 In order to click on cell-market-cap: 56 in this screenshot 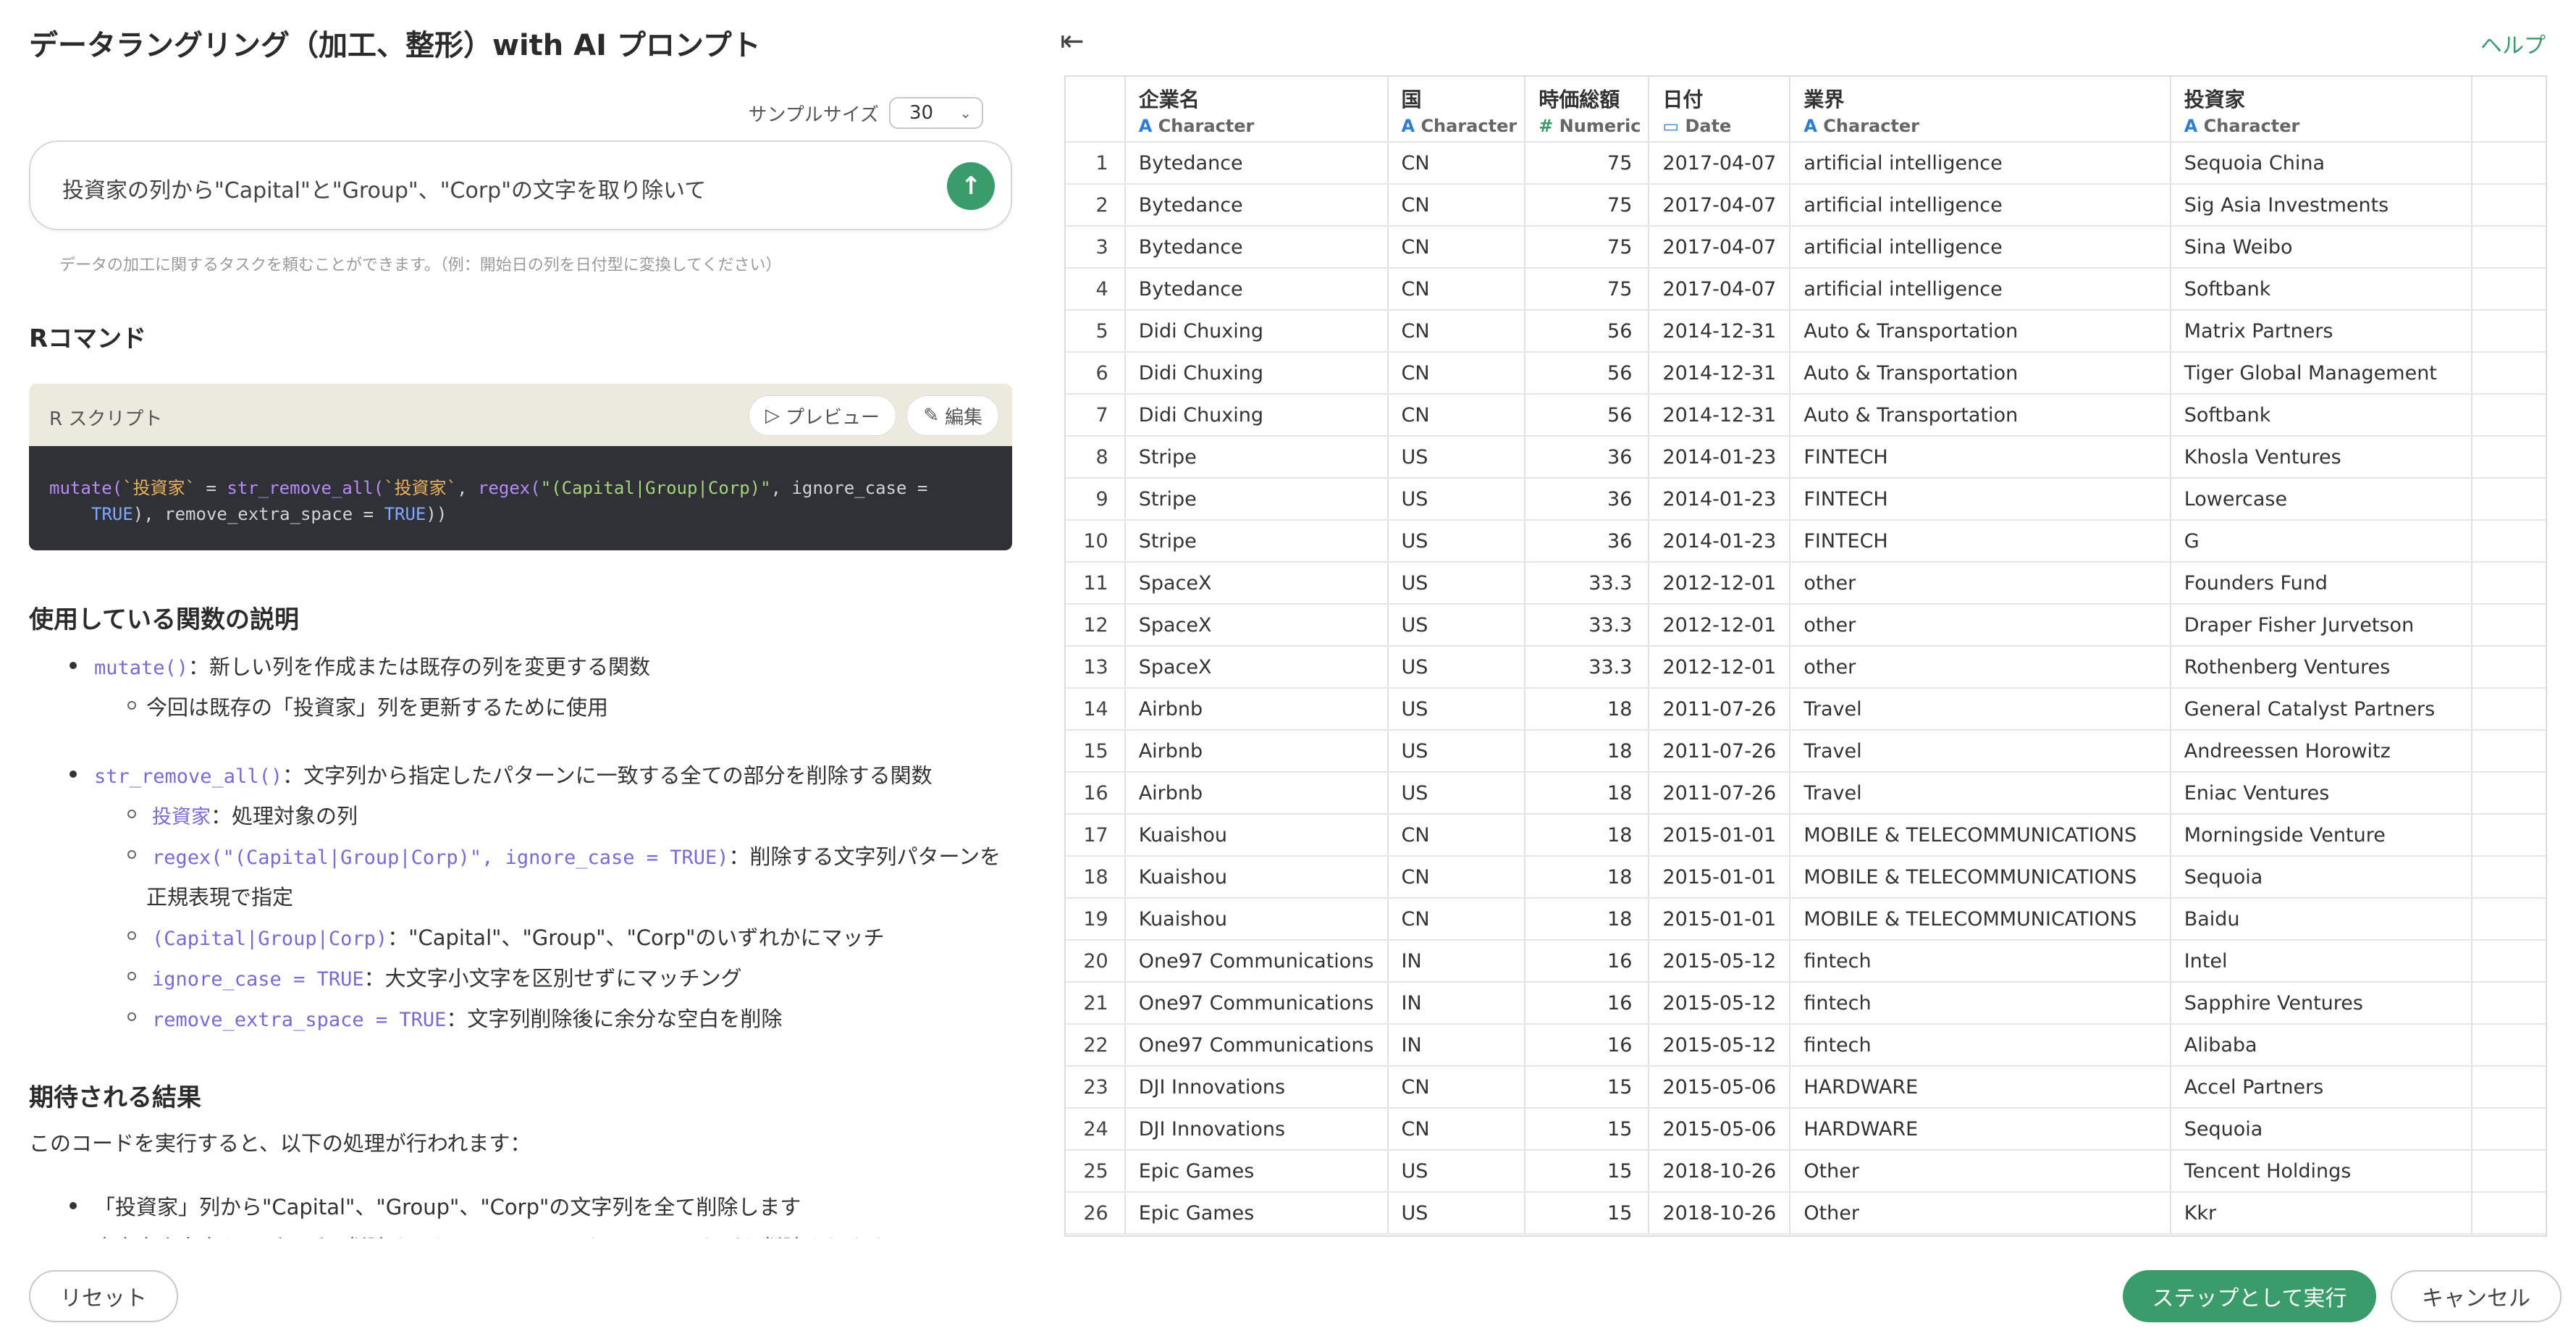, I will do `click(1587, 415)`.